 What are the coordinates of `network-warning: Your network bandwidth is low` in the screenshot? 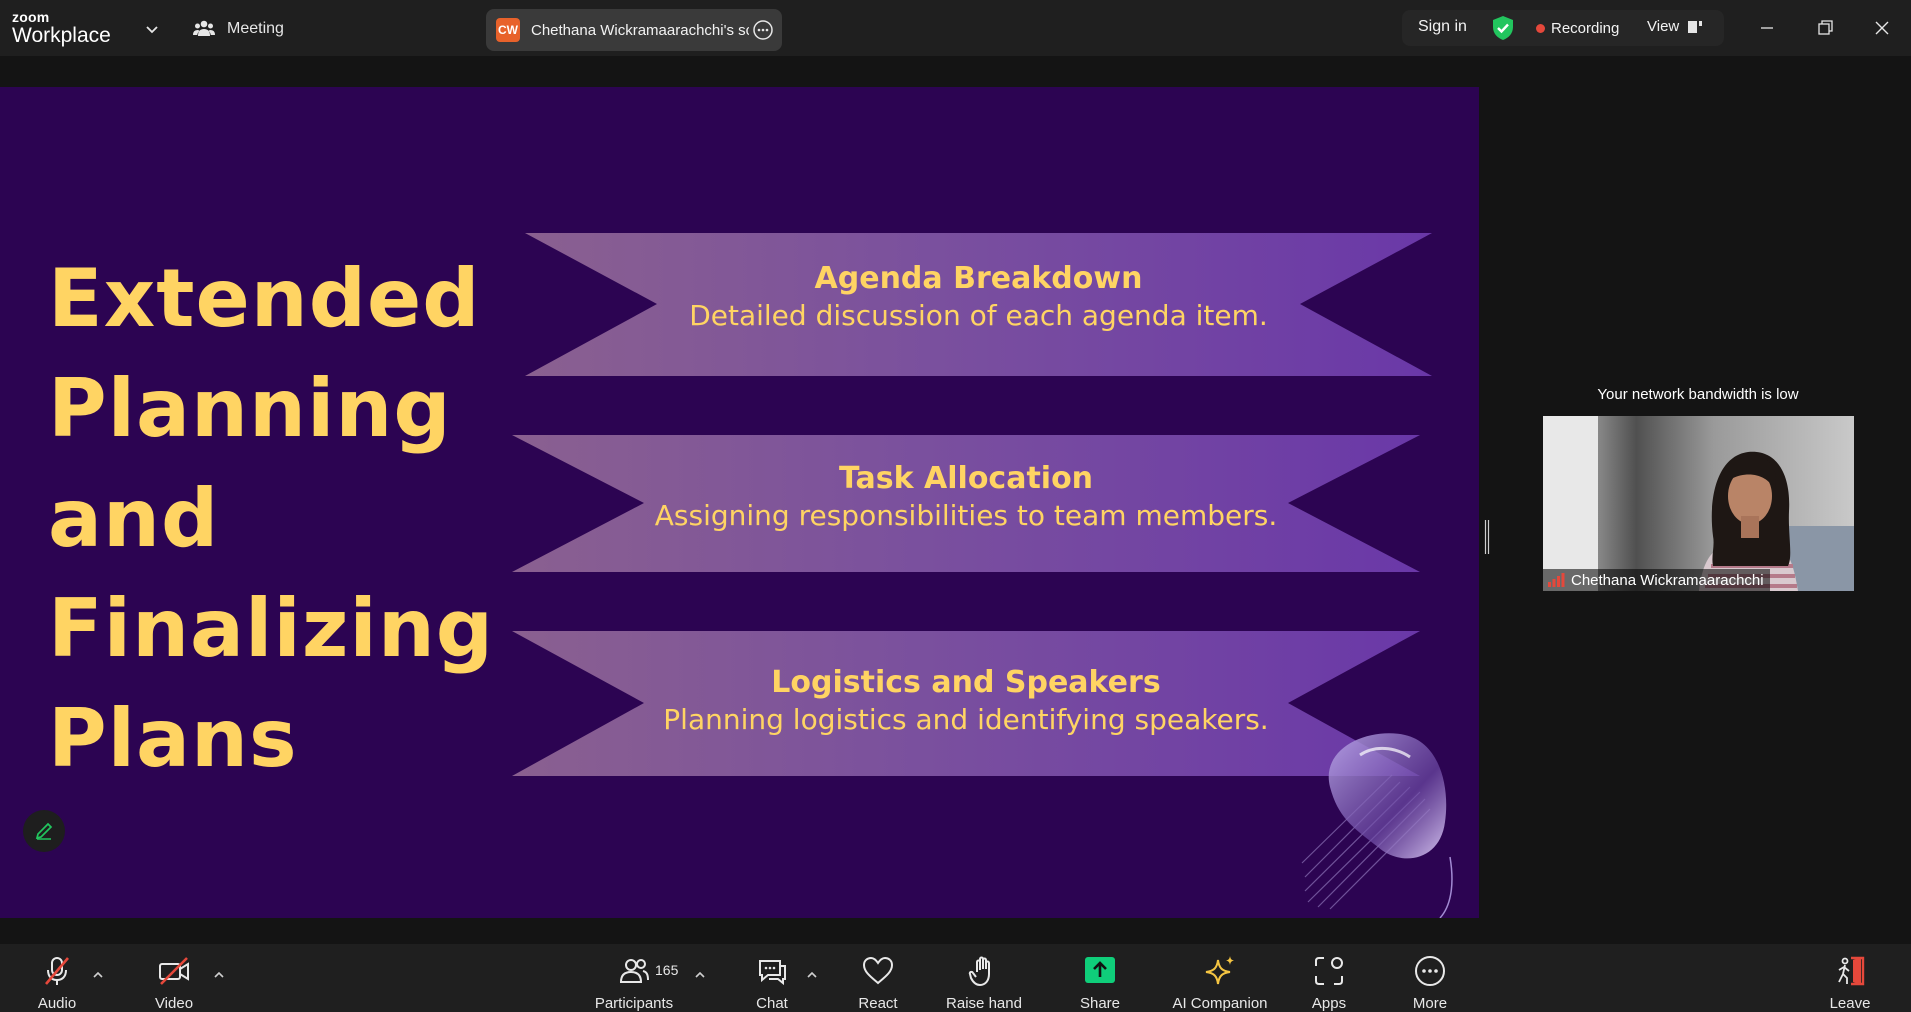 It's located at (1698, 394).